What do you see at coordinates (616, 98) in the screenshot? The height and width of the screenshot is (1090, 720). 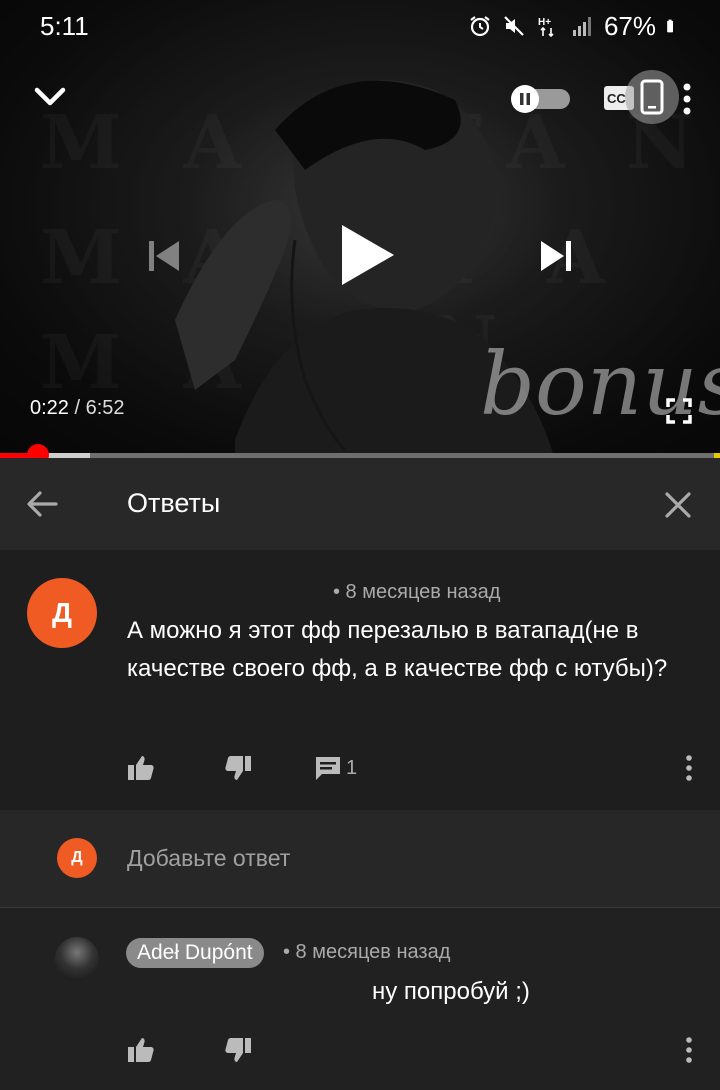 I see `svg-text: CC` at bounding box center [616, 98].